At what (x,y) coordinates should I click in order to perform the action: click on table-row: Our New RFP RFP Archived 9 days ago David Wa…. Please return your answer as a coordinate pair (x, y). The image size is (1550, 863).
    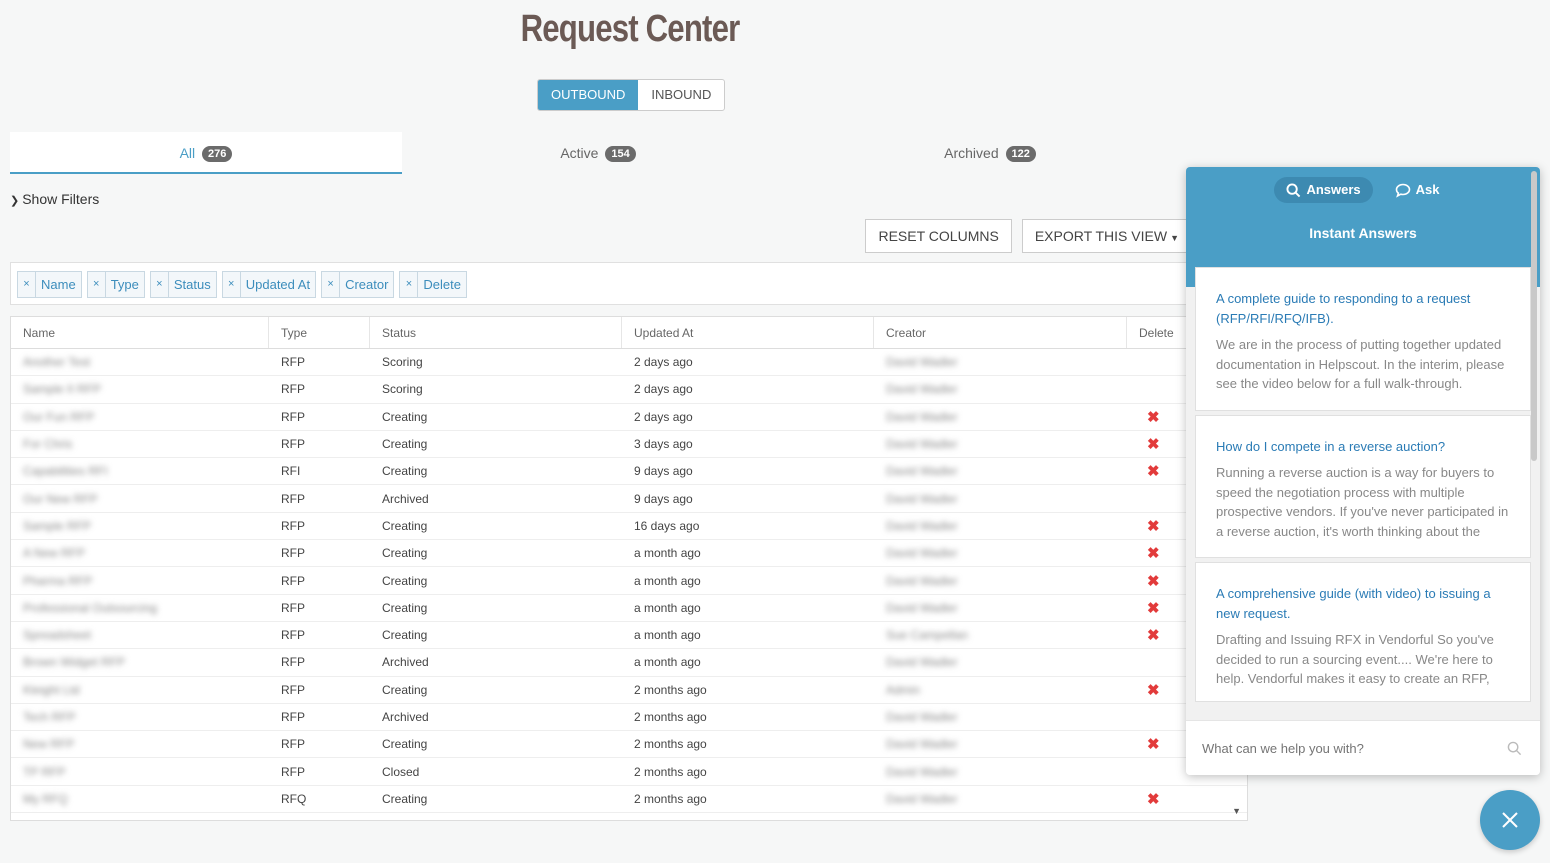
    Looking at the image, I should click on (629, 499).